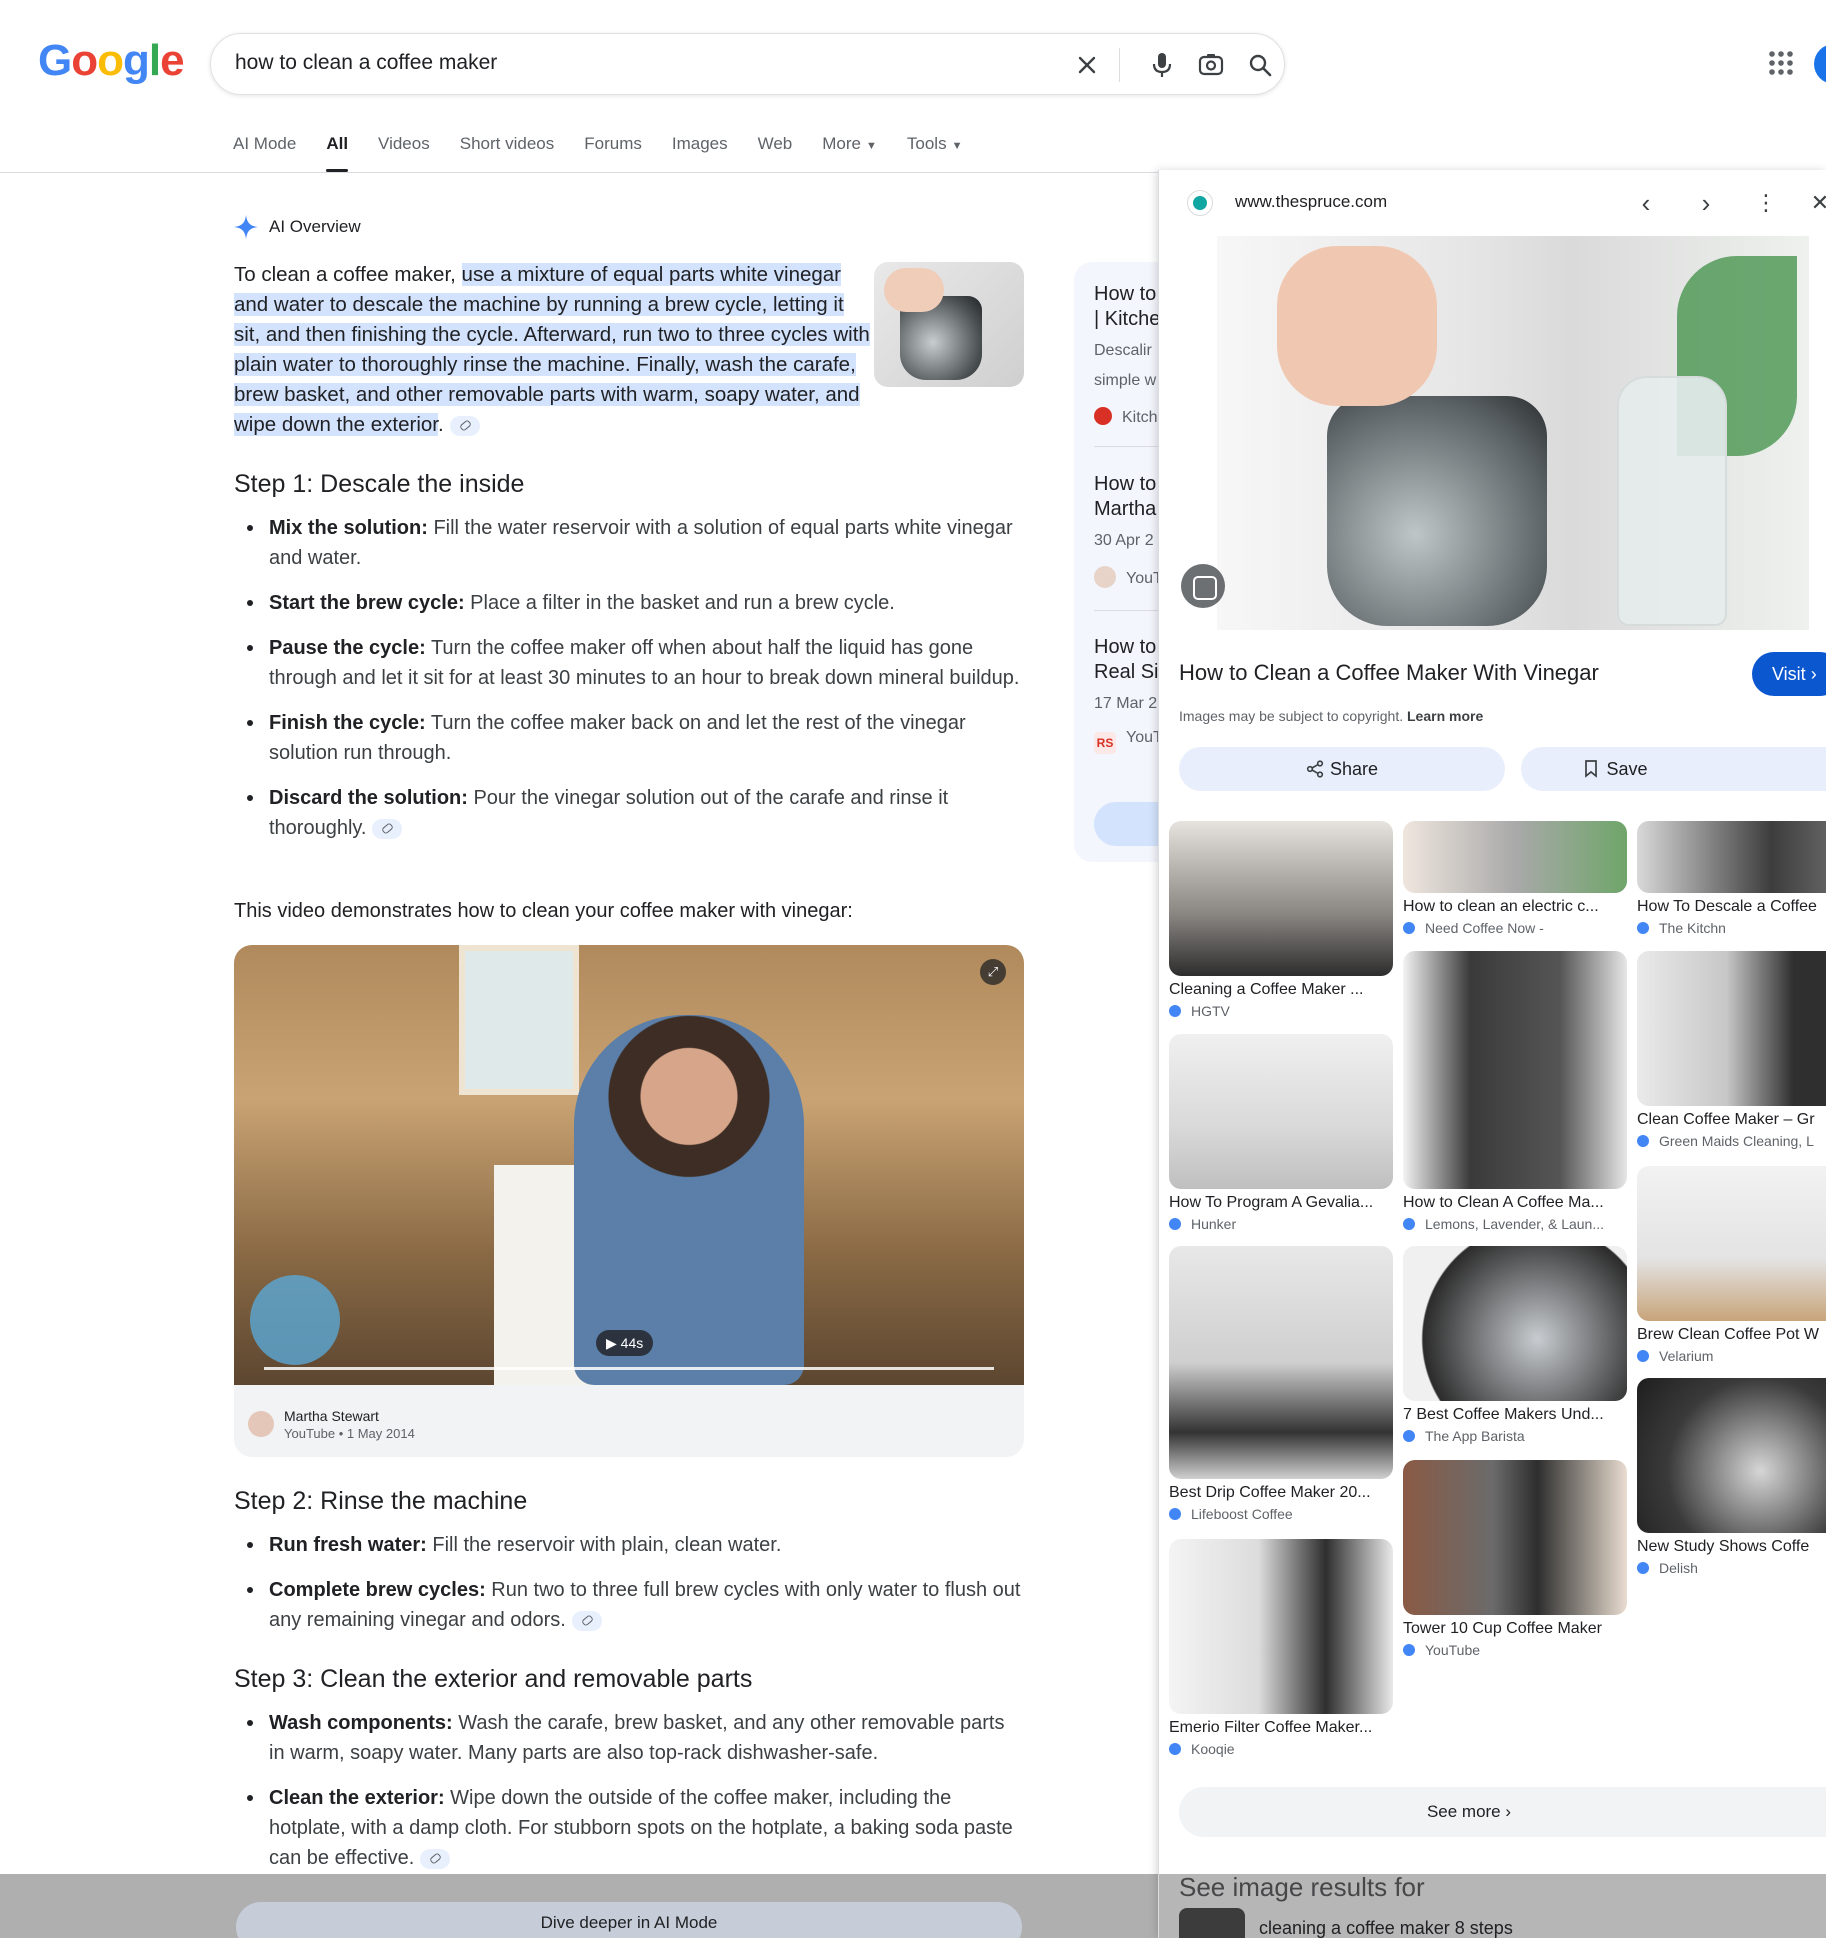 This screenshot has height=1938, width=1826. I want to click on bookmark-icon, so click(1591, 769).